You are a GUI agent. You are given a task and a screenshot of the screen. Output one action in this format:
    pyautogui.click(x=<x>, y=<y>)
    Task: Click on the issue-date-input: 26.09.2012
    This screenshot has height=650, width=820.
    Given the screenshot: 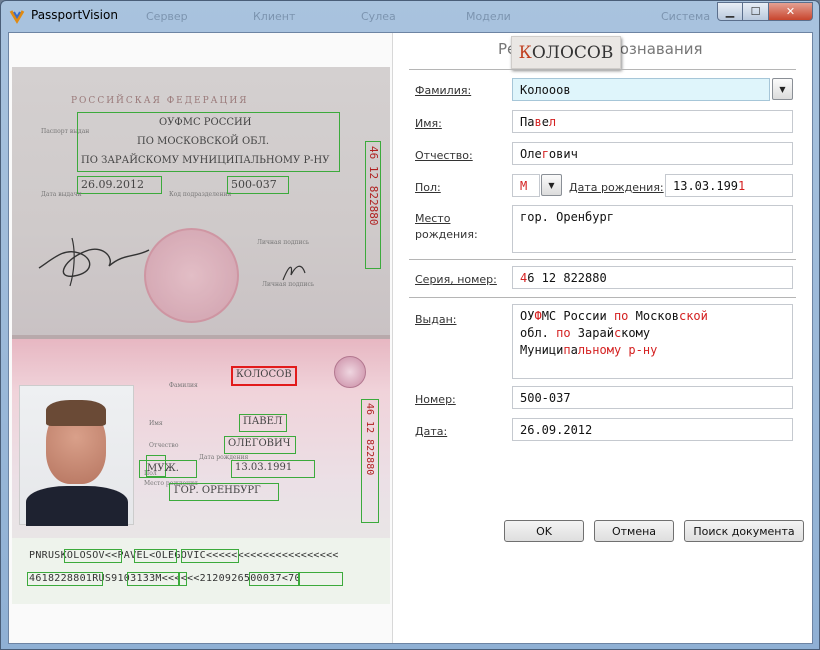 What is the action you would take?
    pyautogui.click(x=652, y=429)
    